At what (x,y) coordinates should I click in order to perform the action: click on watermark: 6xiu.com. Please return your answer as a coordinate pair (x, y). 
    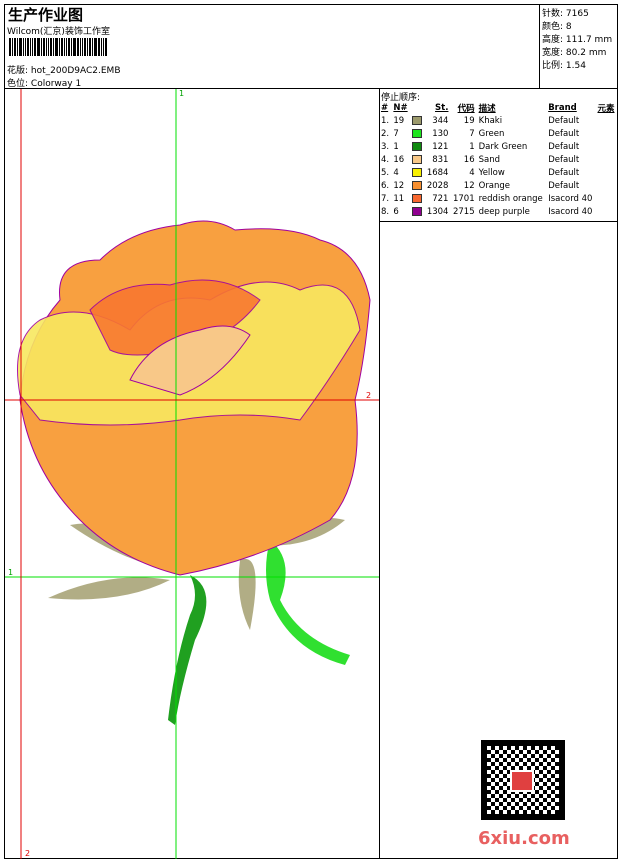
    Looking at the image, I should click on (524, 838).